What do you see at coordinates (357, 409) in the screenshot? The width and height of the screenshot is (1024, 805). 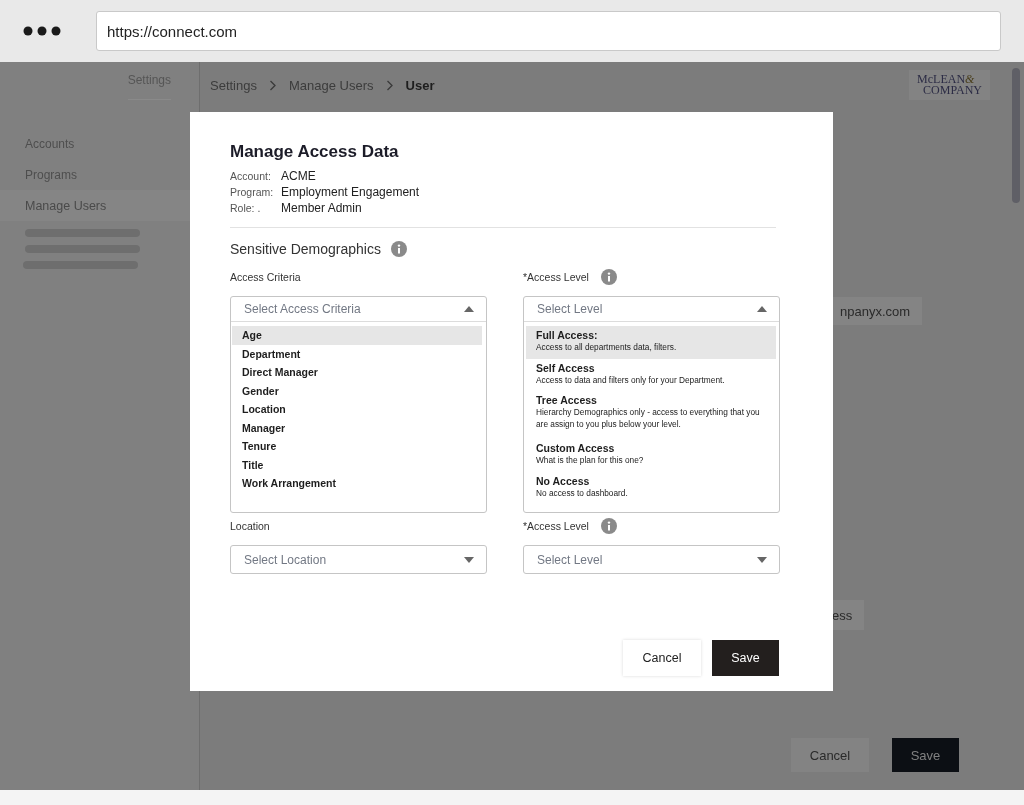 I see `dropdown-option: Location` at bounding box center [357, 409].